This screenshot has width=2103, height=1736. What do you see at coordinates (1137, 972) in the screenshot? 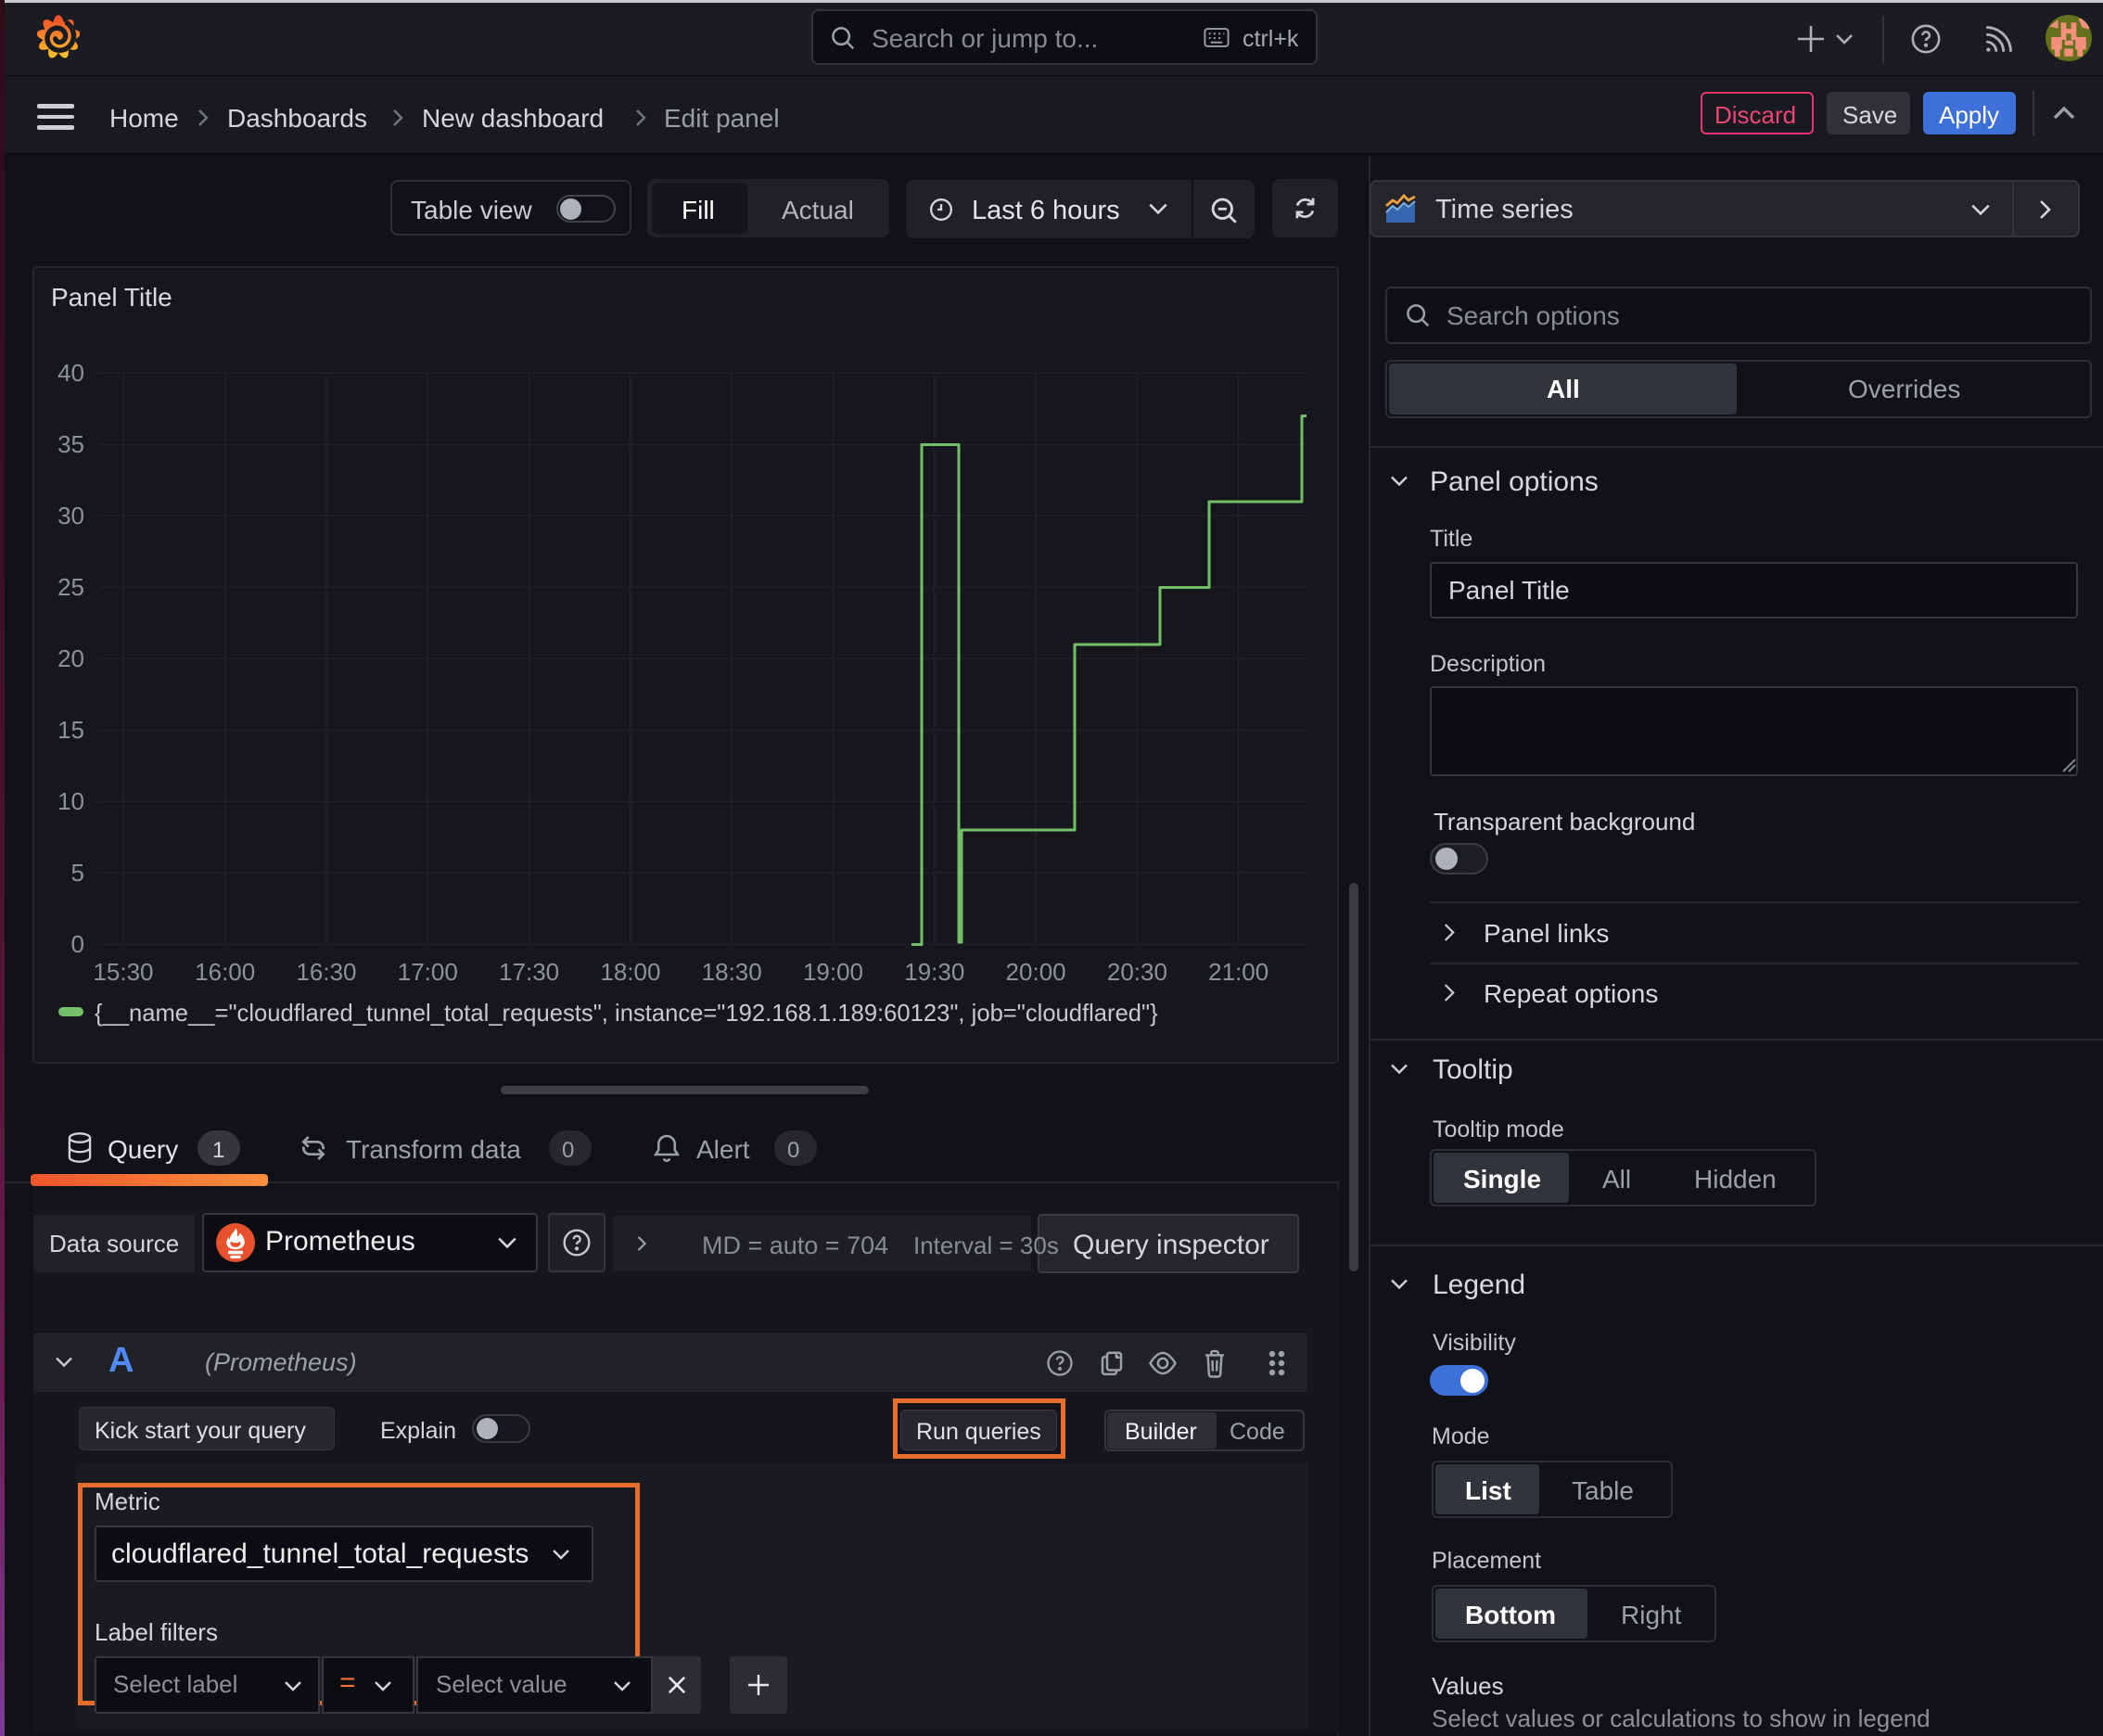
I see `svg-text: 20:30` at bounding box center [1137, 972].